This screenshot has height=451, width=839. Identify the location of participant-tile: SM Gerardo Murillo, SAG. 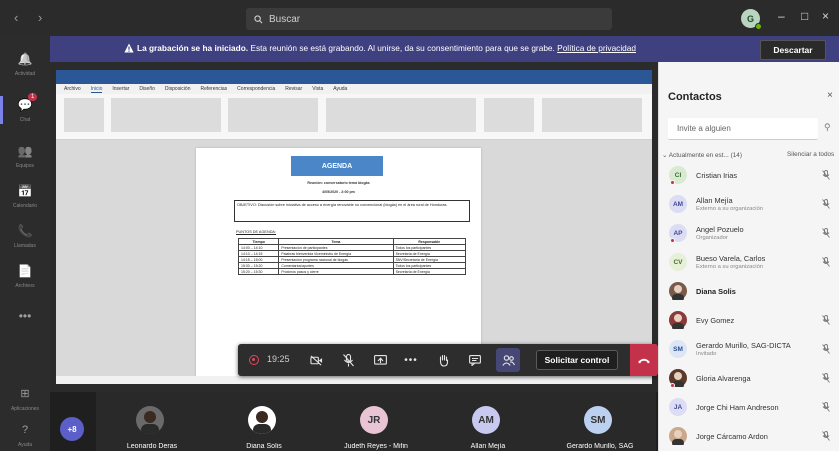
(600, 421).